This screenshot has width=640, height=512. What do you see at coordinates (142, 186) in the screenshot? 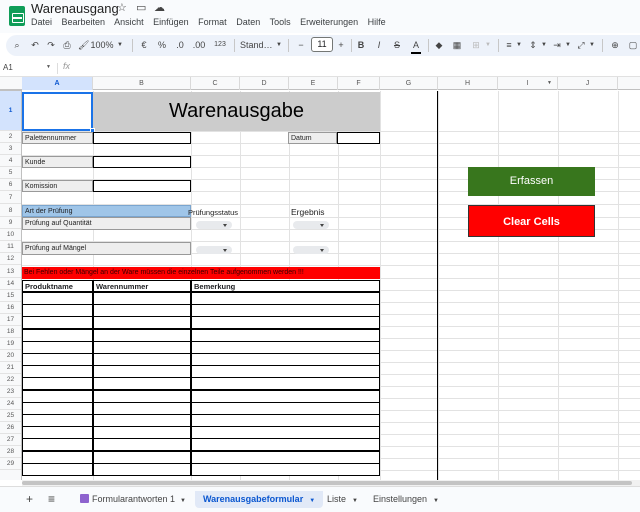
I see `input-komission` at bounding box center [142, 186].